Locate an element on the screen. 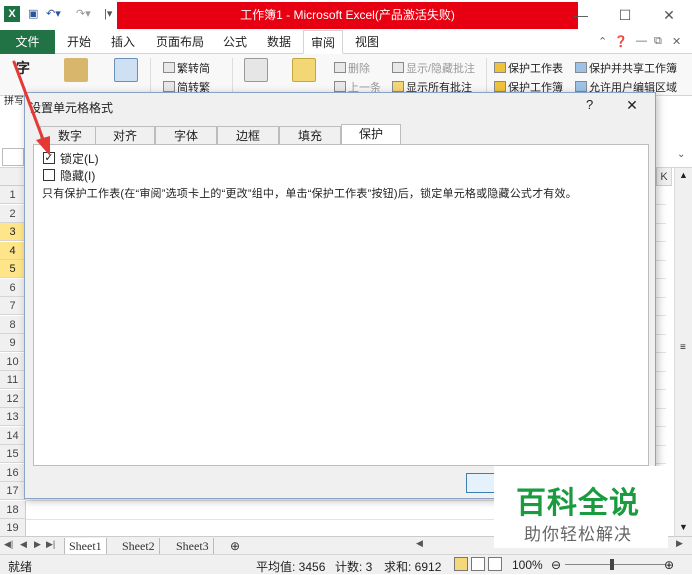 This screenshot has height=575, width=692. hidden-checkbox is located at coordinates (49, 175).